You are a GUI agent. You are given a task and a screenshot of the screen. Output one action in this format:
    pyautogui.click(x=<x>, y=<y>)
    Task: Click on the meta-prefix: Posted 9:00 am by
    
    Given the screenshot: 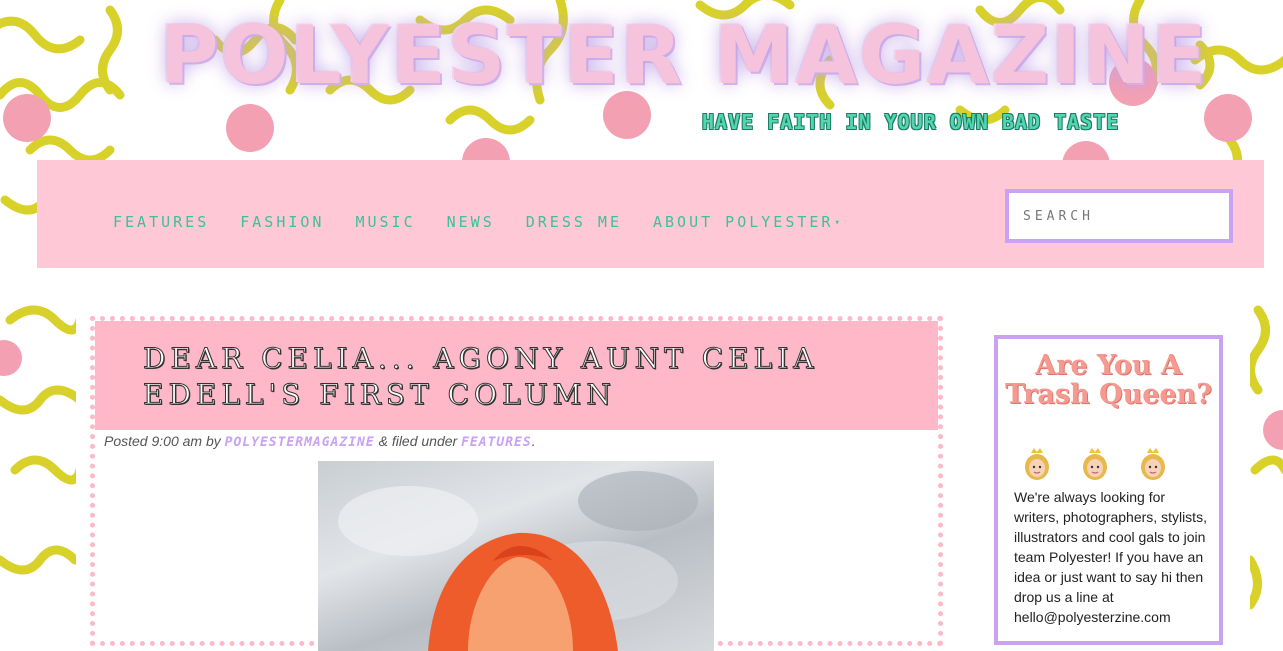 What is the action you would take?
    pyautogui.click(x=164, y=441)
    